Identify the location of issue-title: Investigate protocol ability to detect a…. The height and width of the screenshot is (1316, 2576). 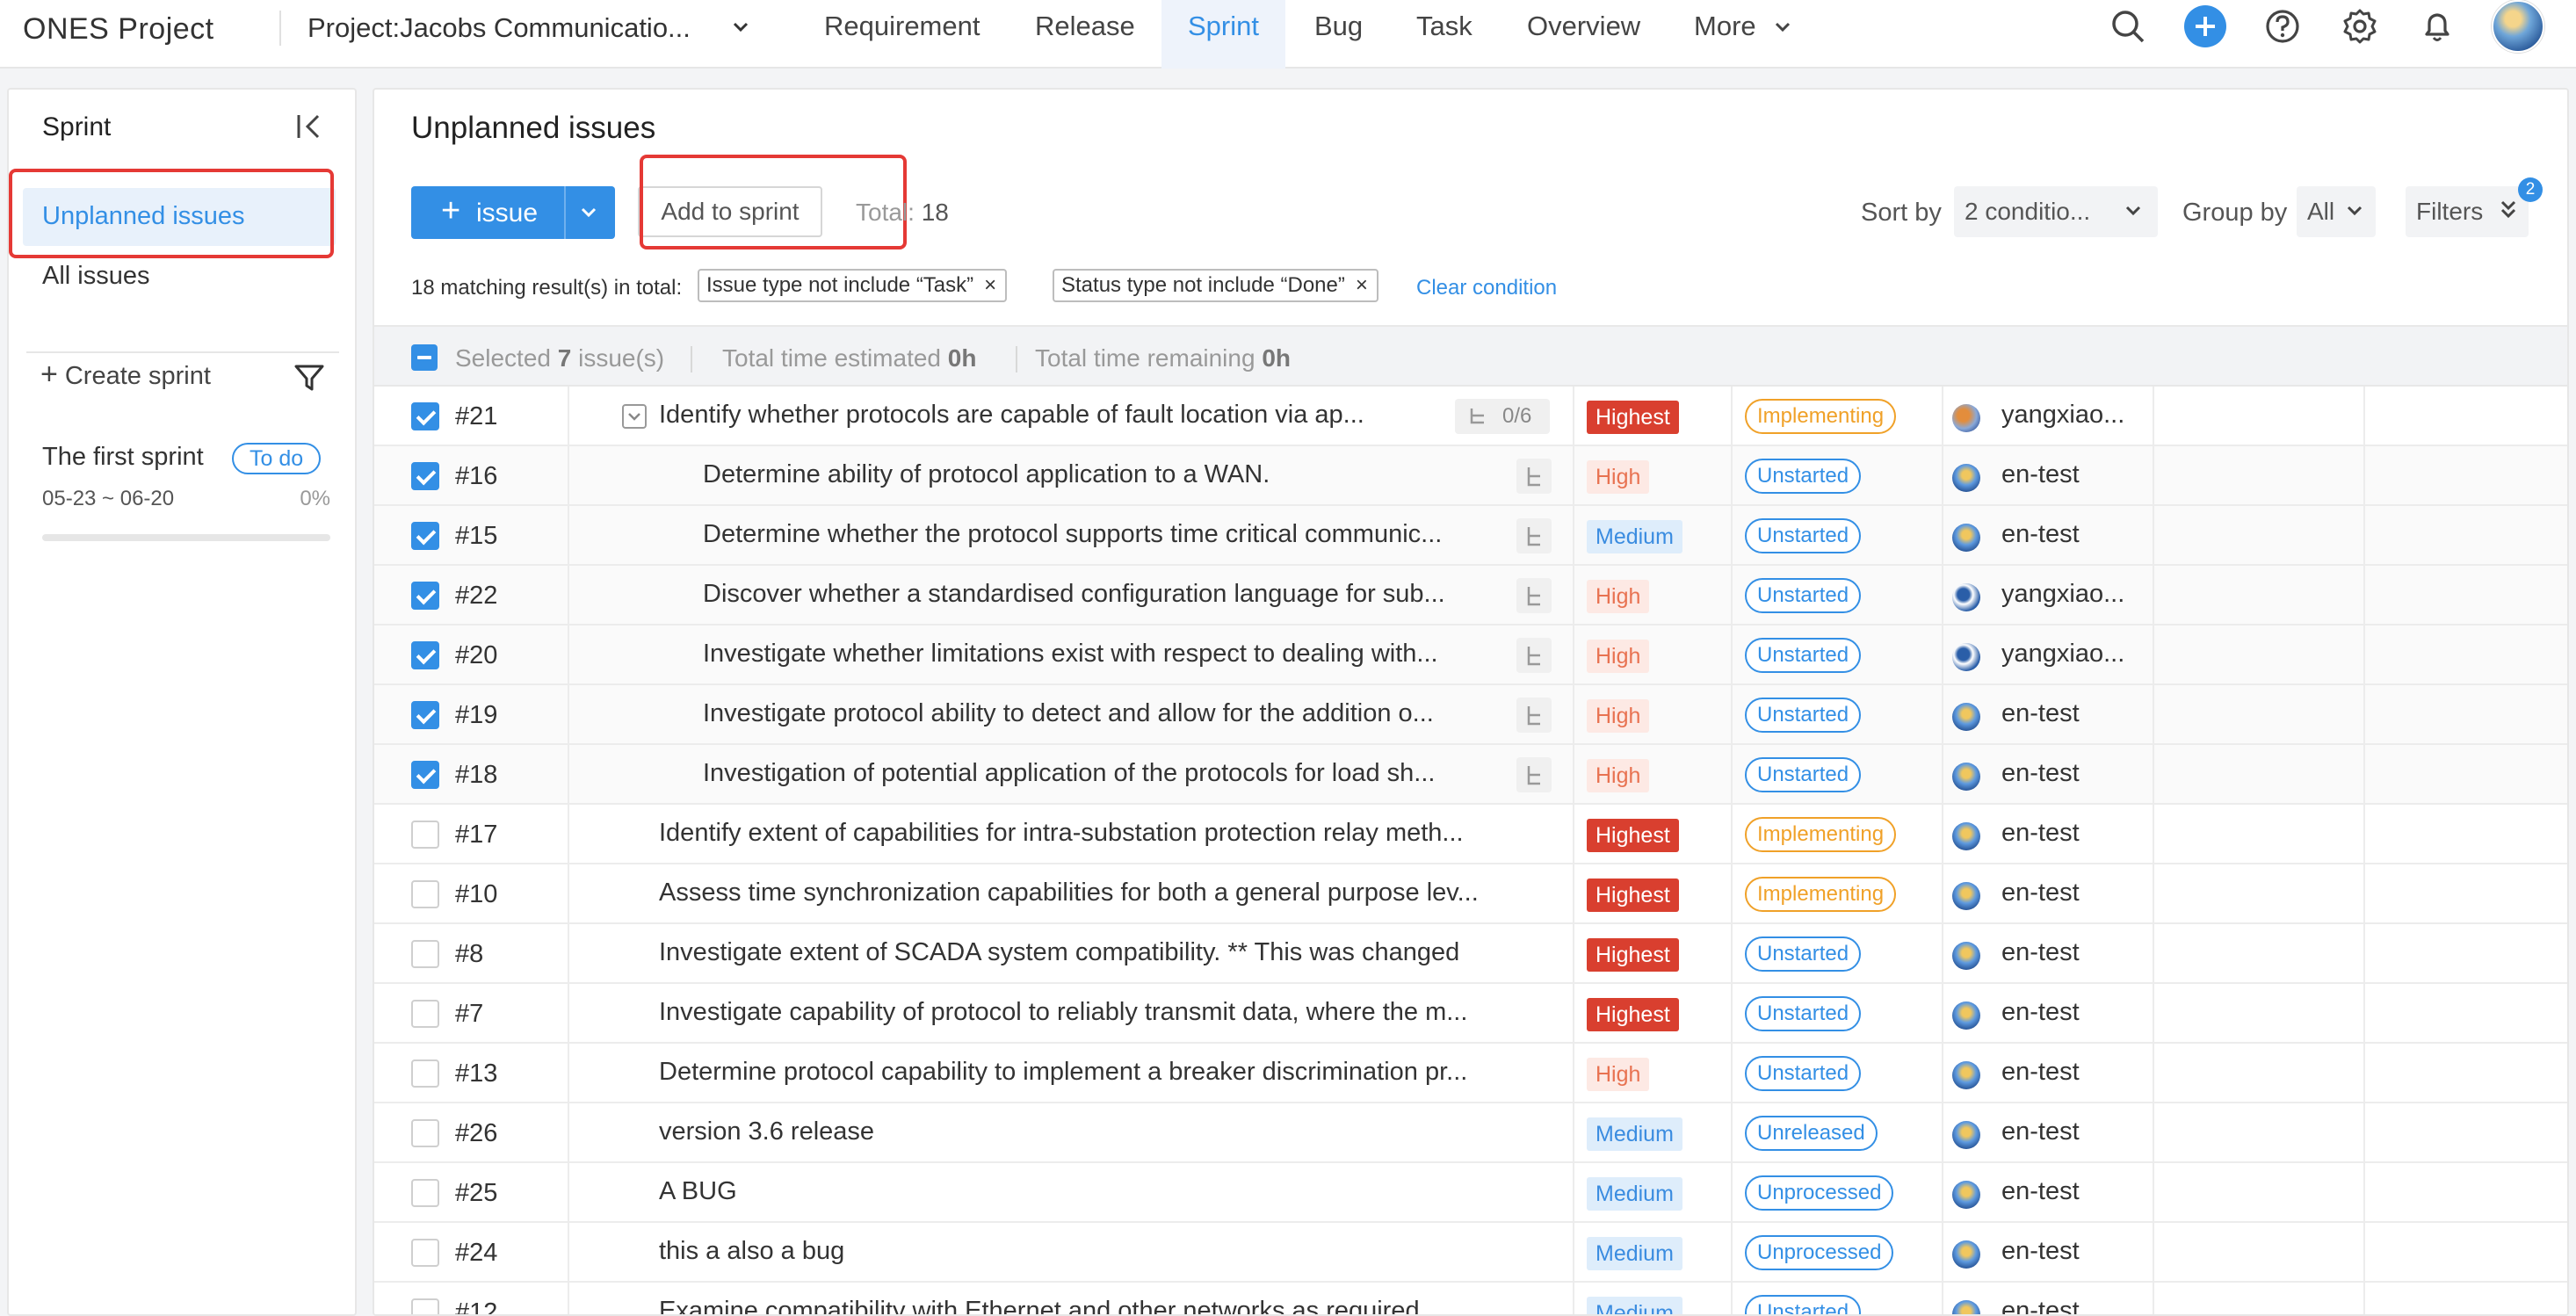
(1098, 713).